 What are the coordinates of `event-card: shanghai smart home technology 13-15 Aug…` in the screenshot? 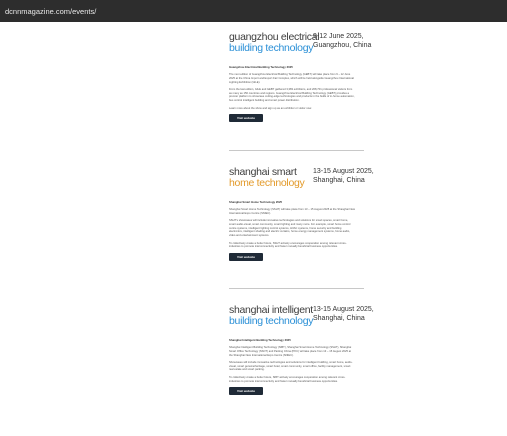 It's located at (301, 219).